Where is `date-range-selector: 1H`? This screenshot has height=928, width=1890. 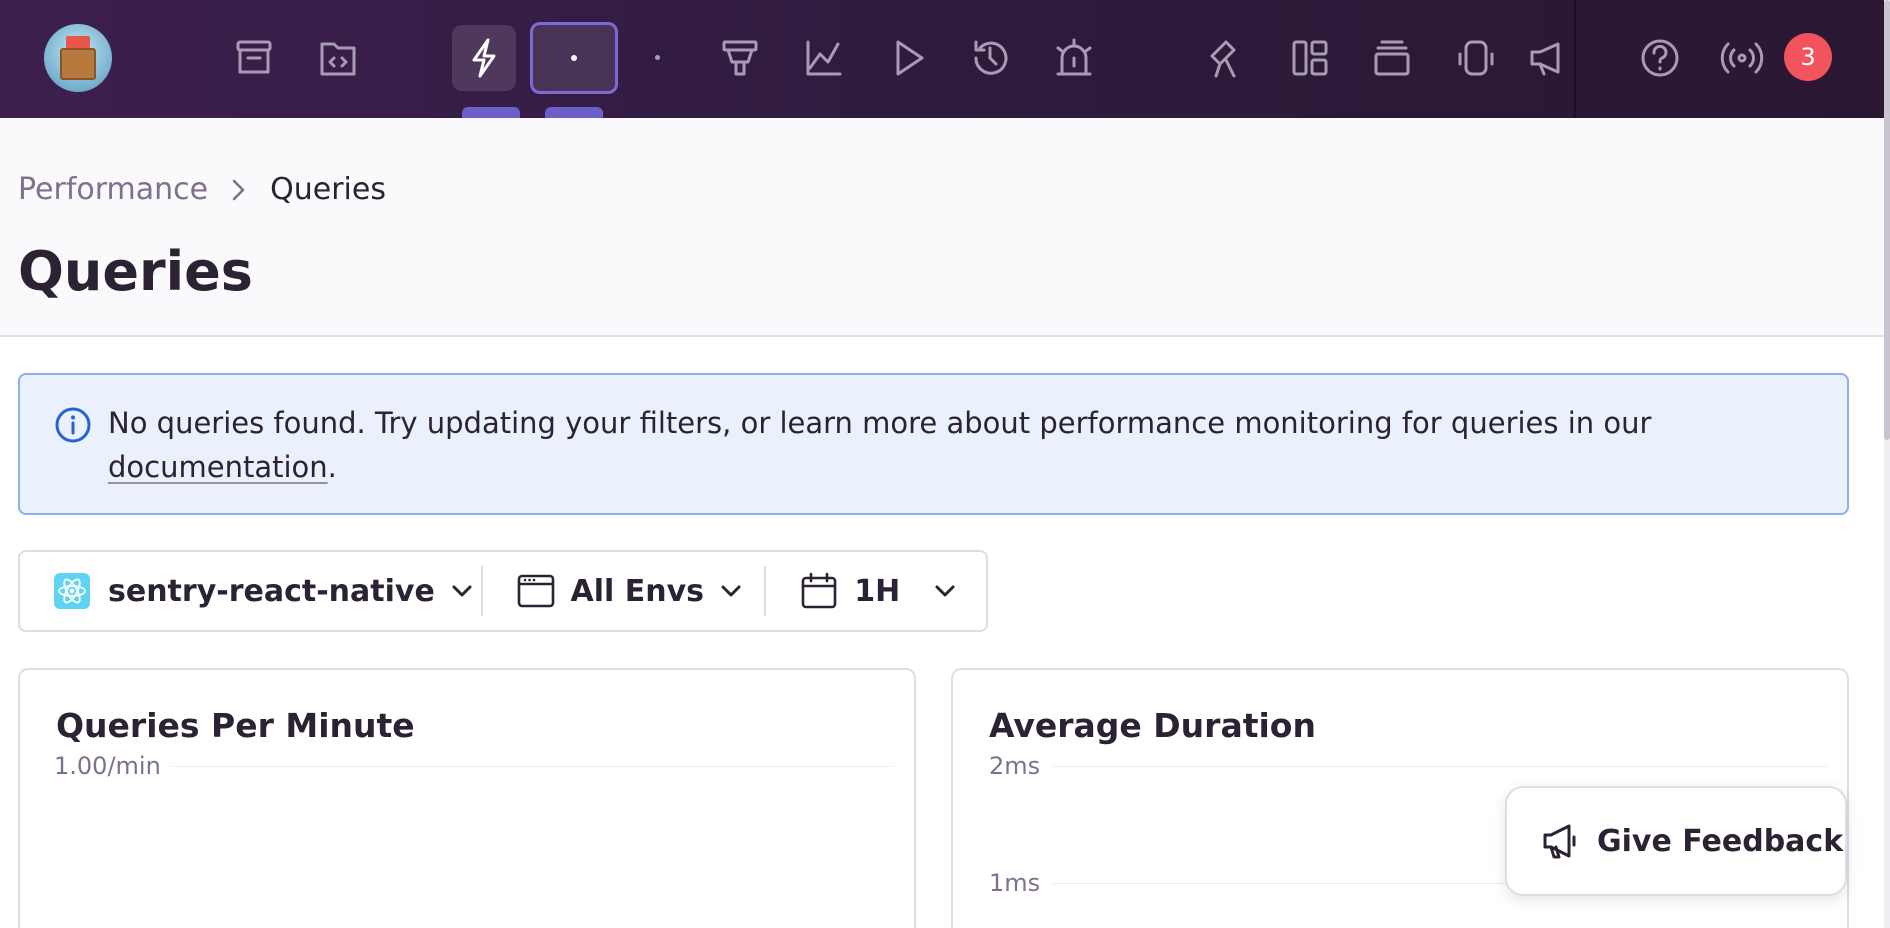 date-range-selector: 1H is located at coordinates (876, 591).